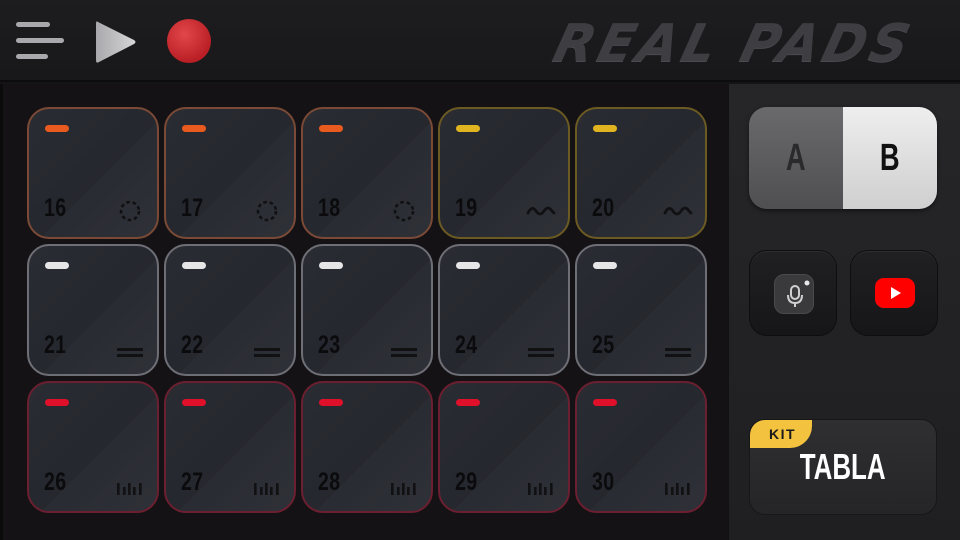  What do you see at coordinates (230, 447) in the screenshot?
I see `pad-27: 27` at bounding box center [230, 447].